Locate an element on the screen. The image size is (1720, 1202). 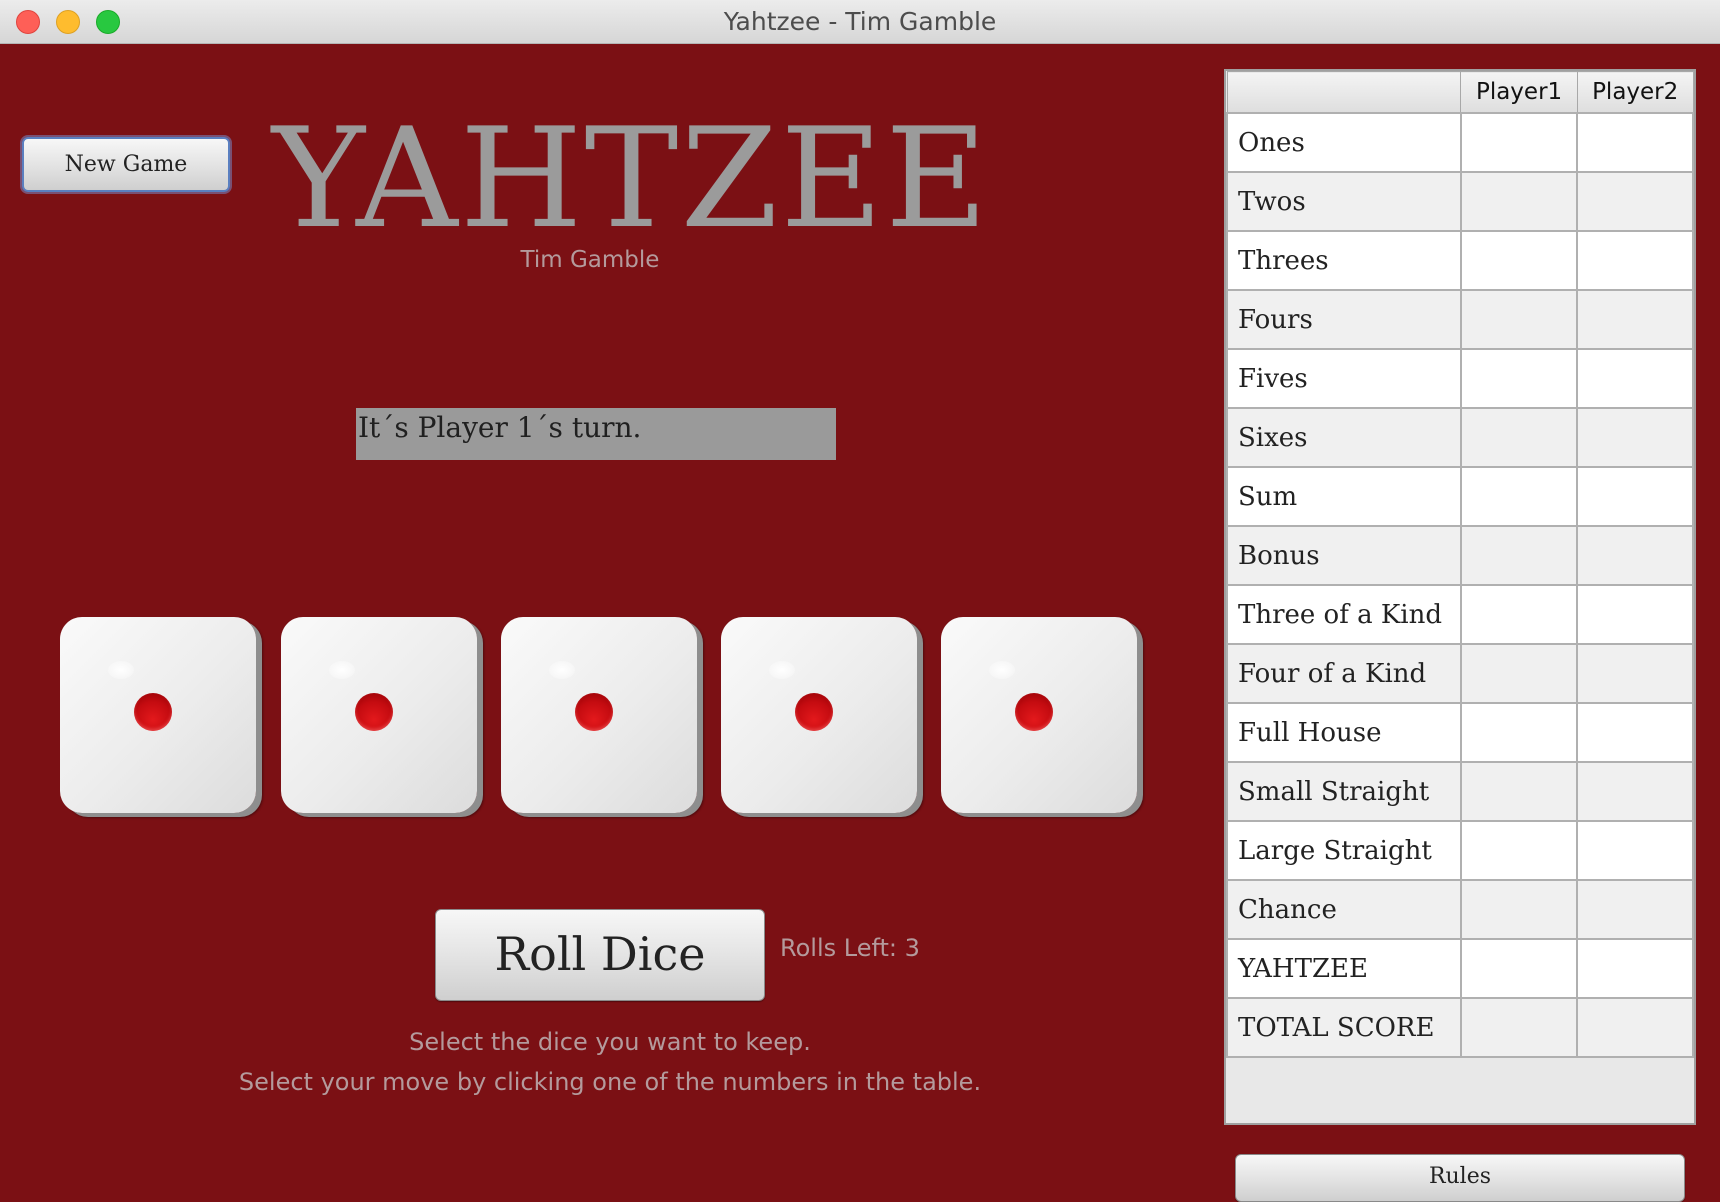
roll-dice-button: Roll Dice is located at coordinates (600, 955).